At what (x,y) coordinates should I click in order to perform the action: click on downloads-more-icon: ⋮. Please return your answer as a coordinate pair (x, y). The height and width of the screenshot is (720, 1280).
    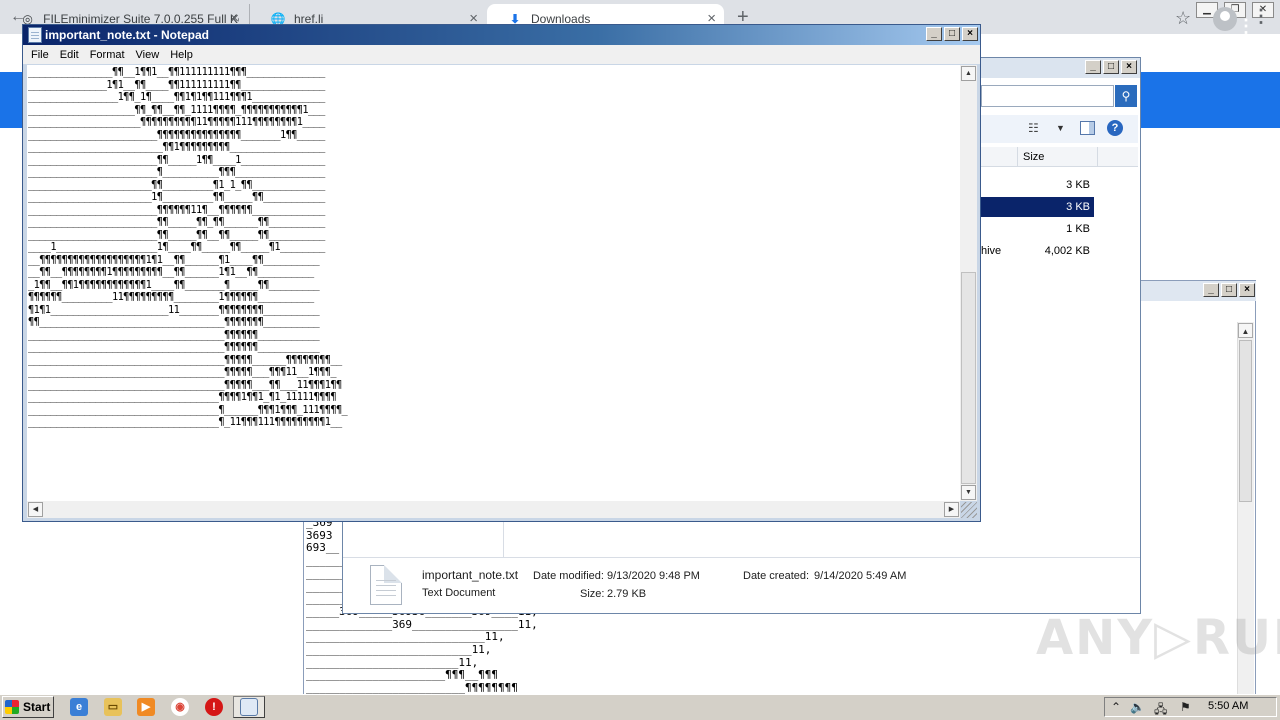
    Looking at the image, I should click on (1246, 26).